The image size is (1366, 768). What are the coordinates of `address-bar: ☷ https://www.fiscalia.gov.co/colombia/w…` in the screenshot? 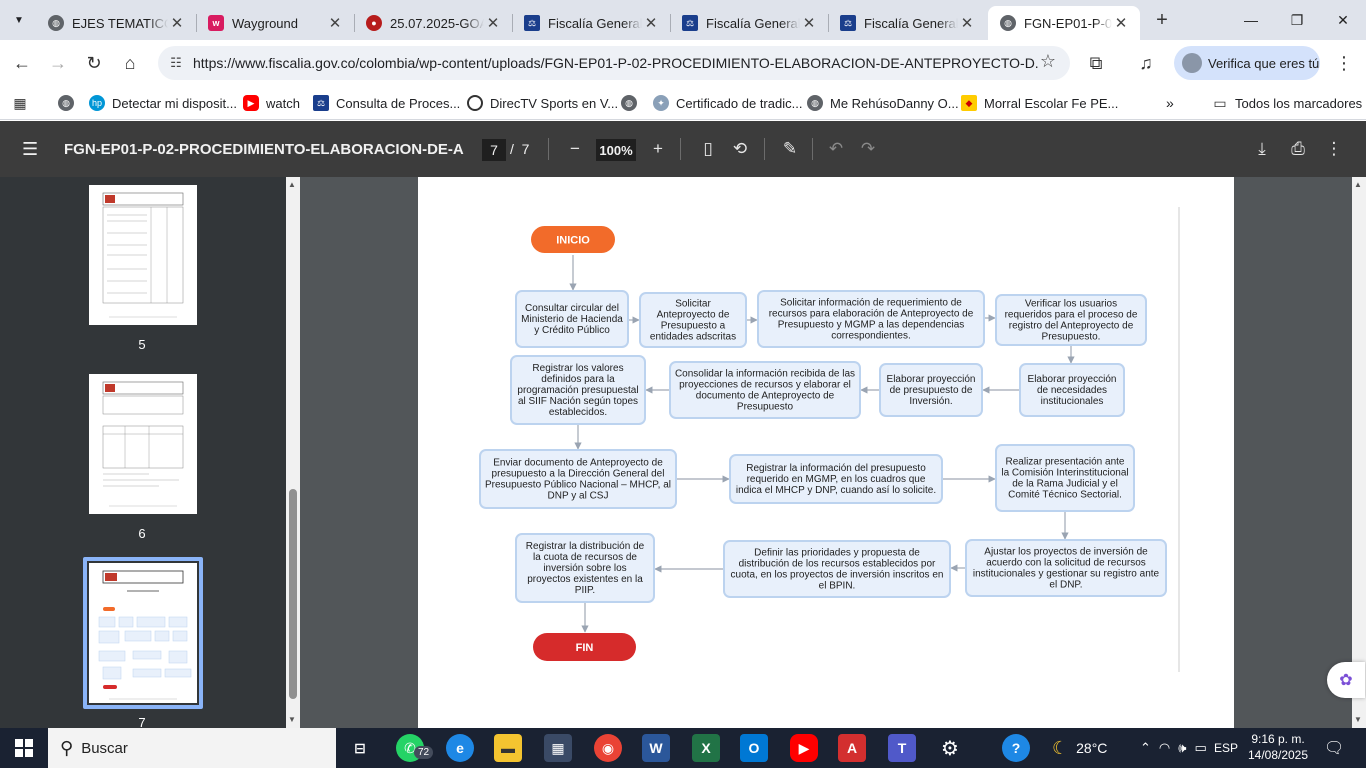 It's located at (614, 63).